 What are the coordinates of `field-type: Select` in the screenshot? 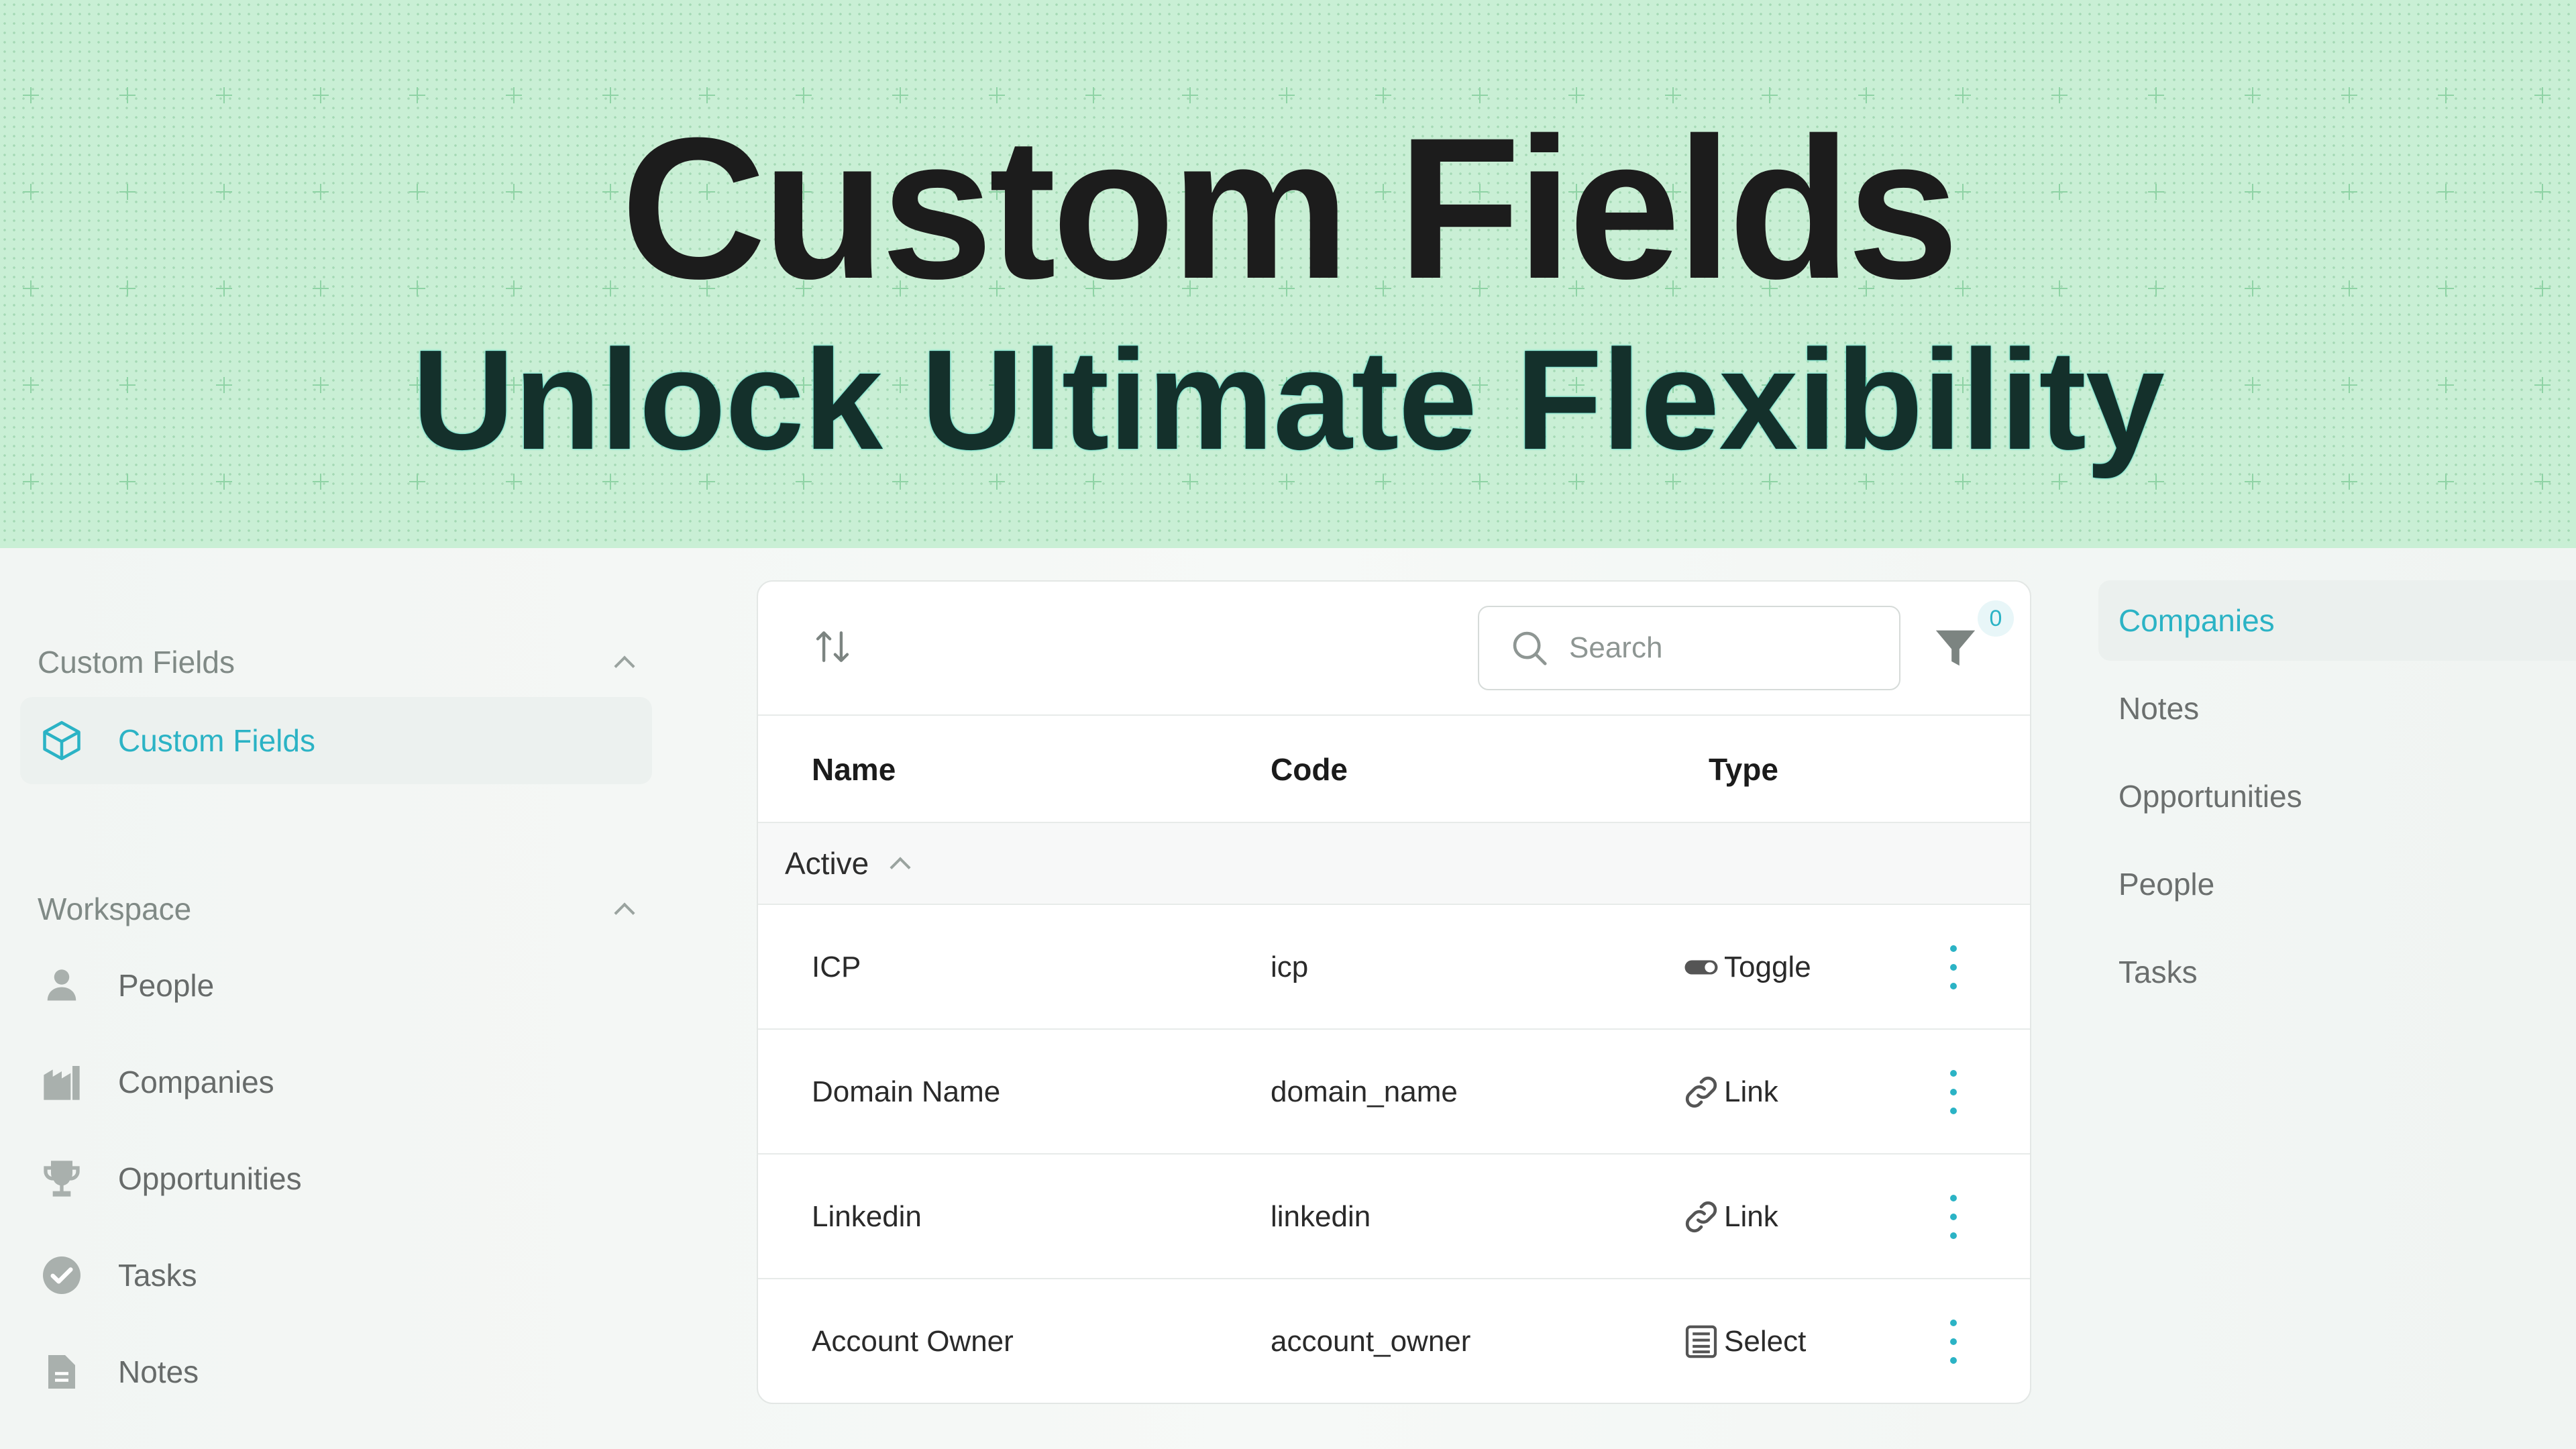 It's located at (1744, 1341).